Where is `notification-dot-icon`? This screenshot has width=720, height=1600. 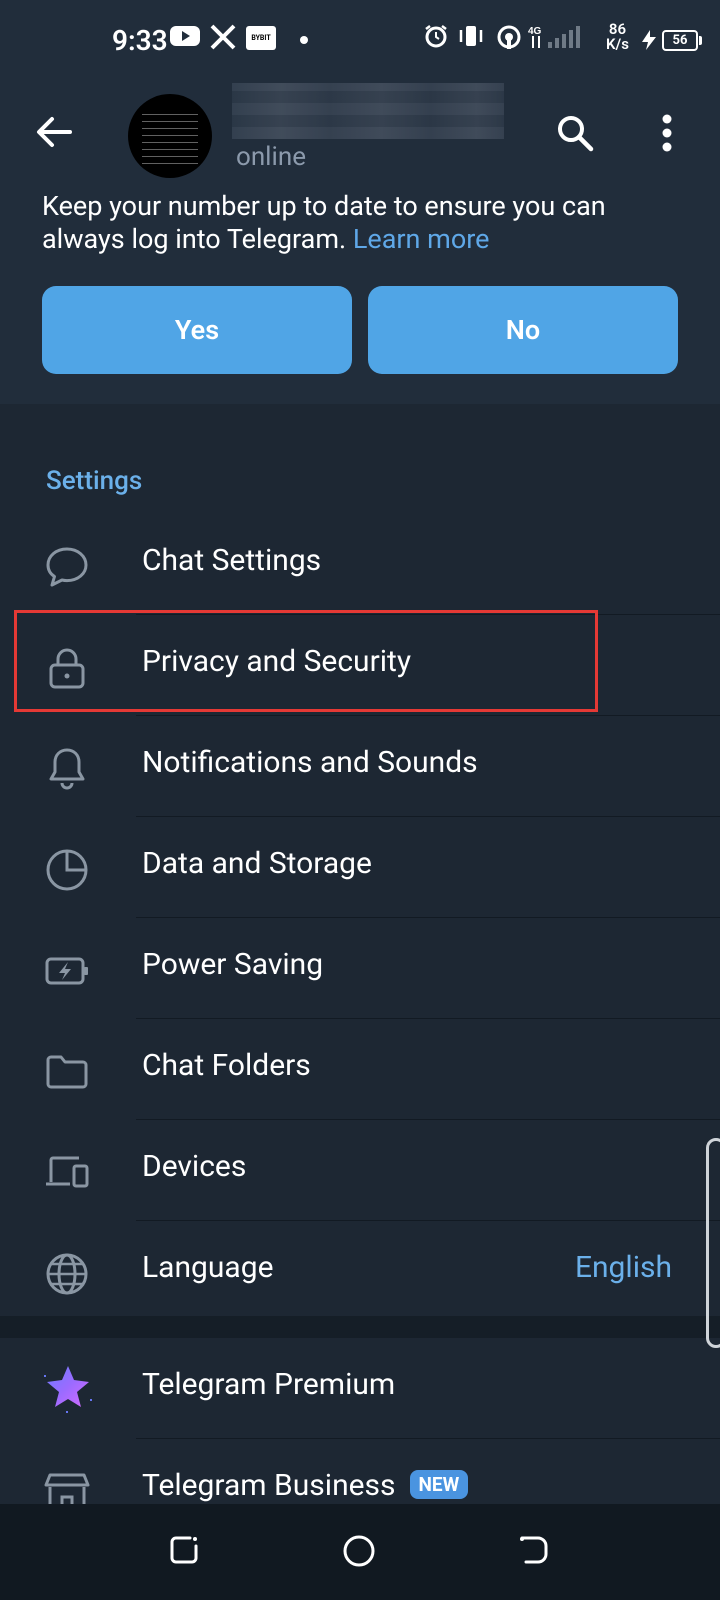
notification-dot-icon is located at coordinates (304, 40).